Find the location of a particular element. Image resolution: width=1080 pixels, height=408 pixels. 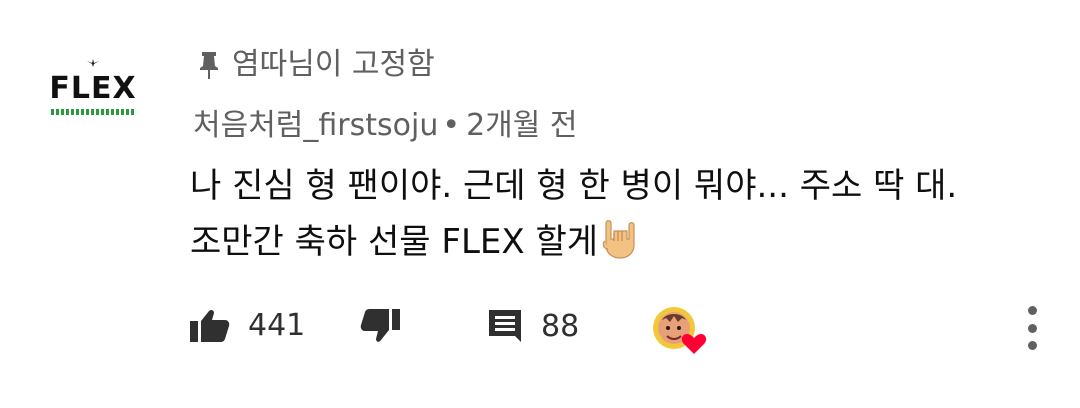

comment-body-text-2: 조만간 축하 선물 FLEX 할게 is located at coordinates (394, 242).